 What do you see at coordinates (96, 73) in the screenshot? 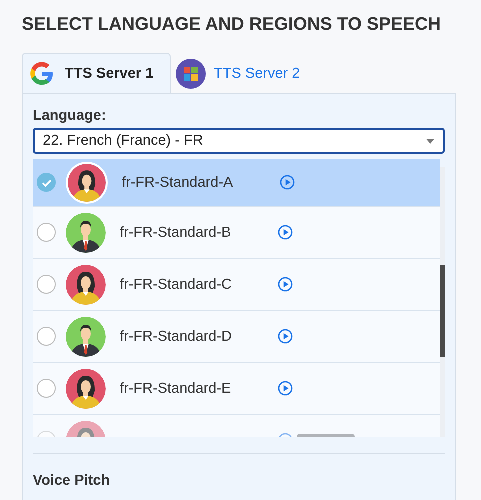
I see `server-tab: TTS Server 1` at bounding box center [96, 73].